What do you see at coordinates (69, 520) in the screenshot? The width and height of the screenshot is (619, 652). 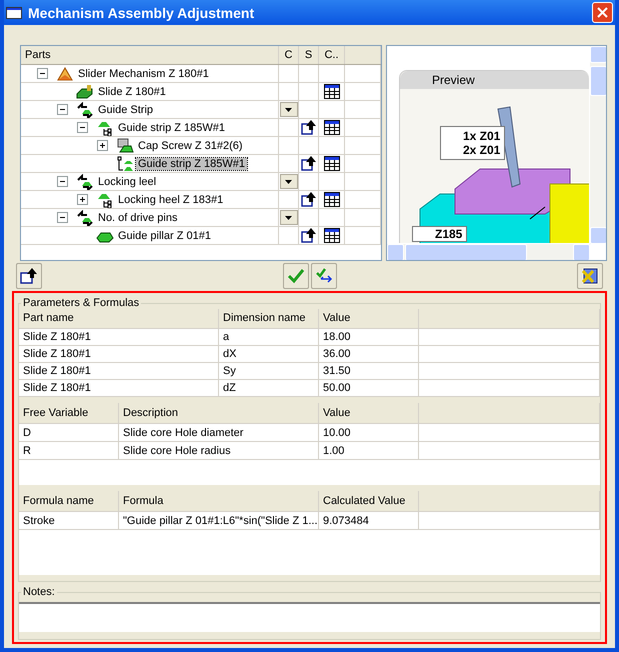 I see `table-cell: Stroke` at bounding box center [69, 520].